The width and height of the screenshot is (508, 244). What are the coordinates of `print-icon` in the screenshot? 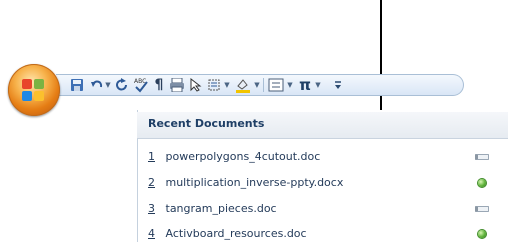 It's located at (177, 85).